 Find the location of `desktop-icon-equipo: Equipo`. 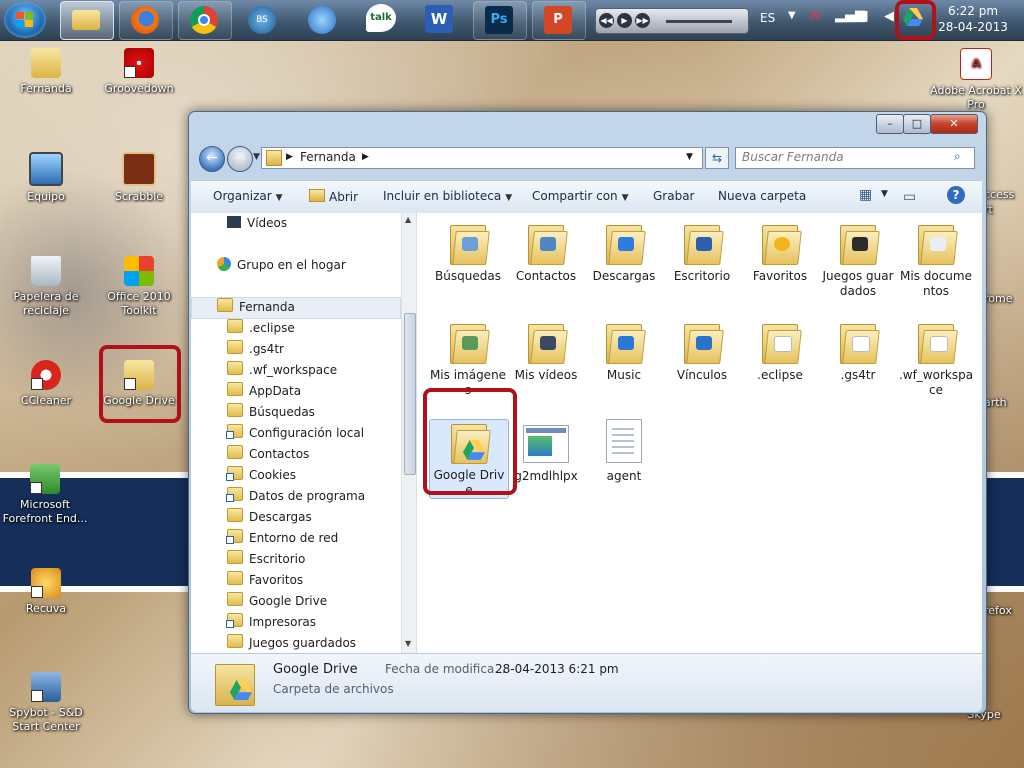

desktop-icon-equipo: Equipo is located at coordinates (46, 178).